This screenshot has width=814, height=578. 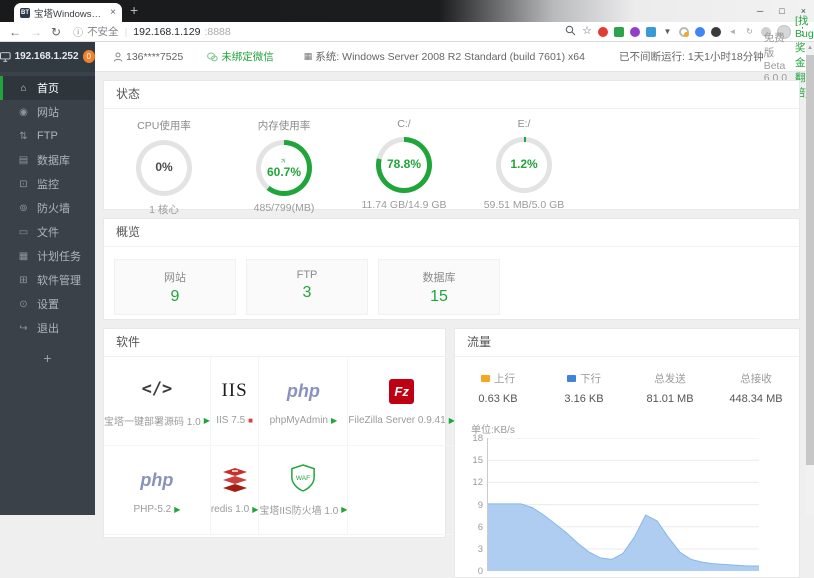 What do you see at coordinates (307, 275) in the screenshot?
I see `overview-label: FTP` at bounding box center [307, 275].